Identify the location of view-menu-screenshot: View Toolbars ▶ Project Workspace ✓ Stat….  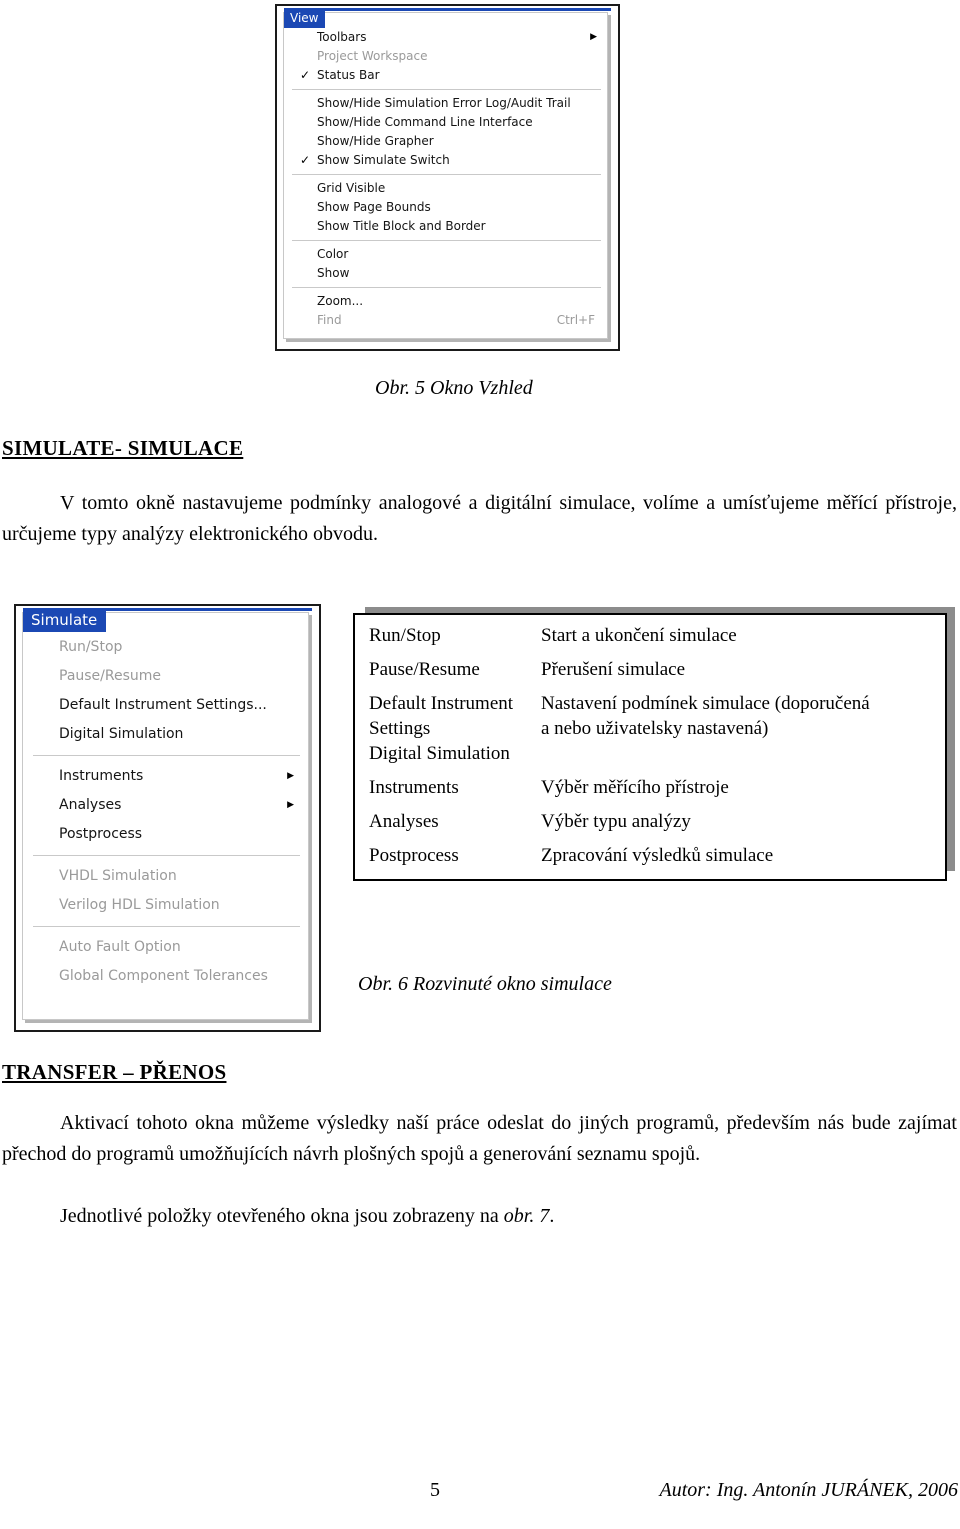
(447, 177).